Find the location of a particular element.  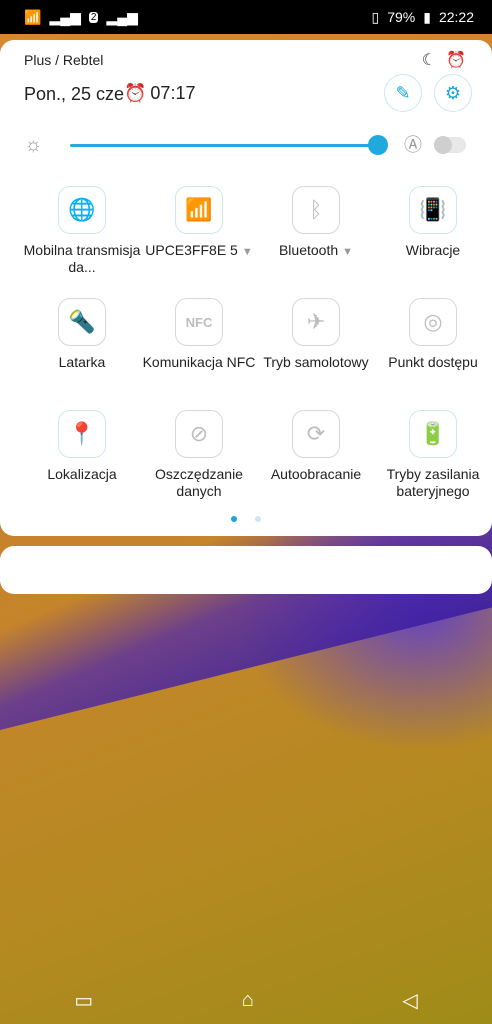

location-icon: 📍 is located at coordinates (82, 434).